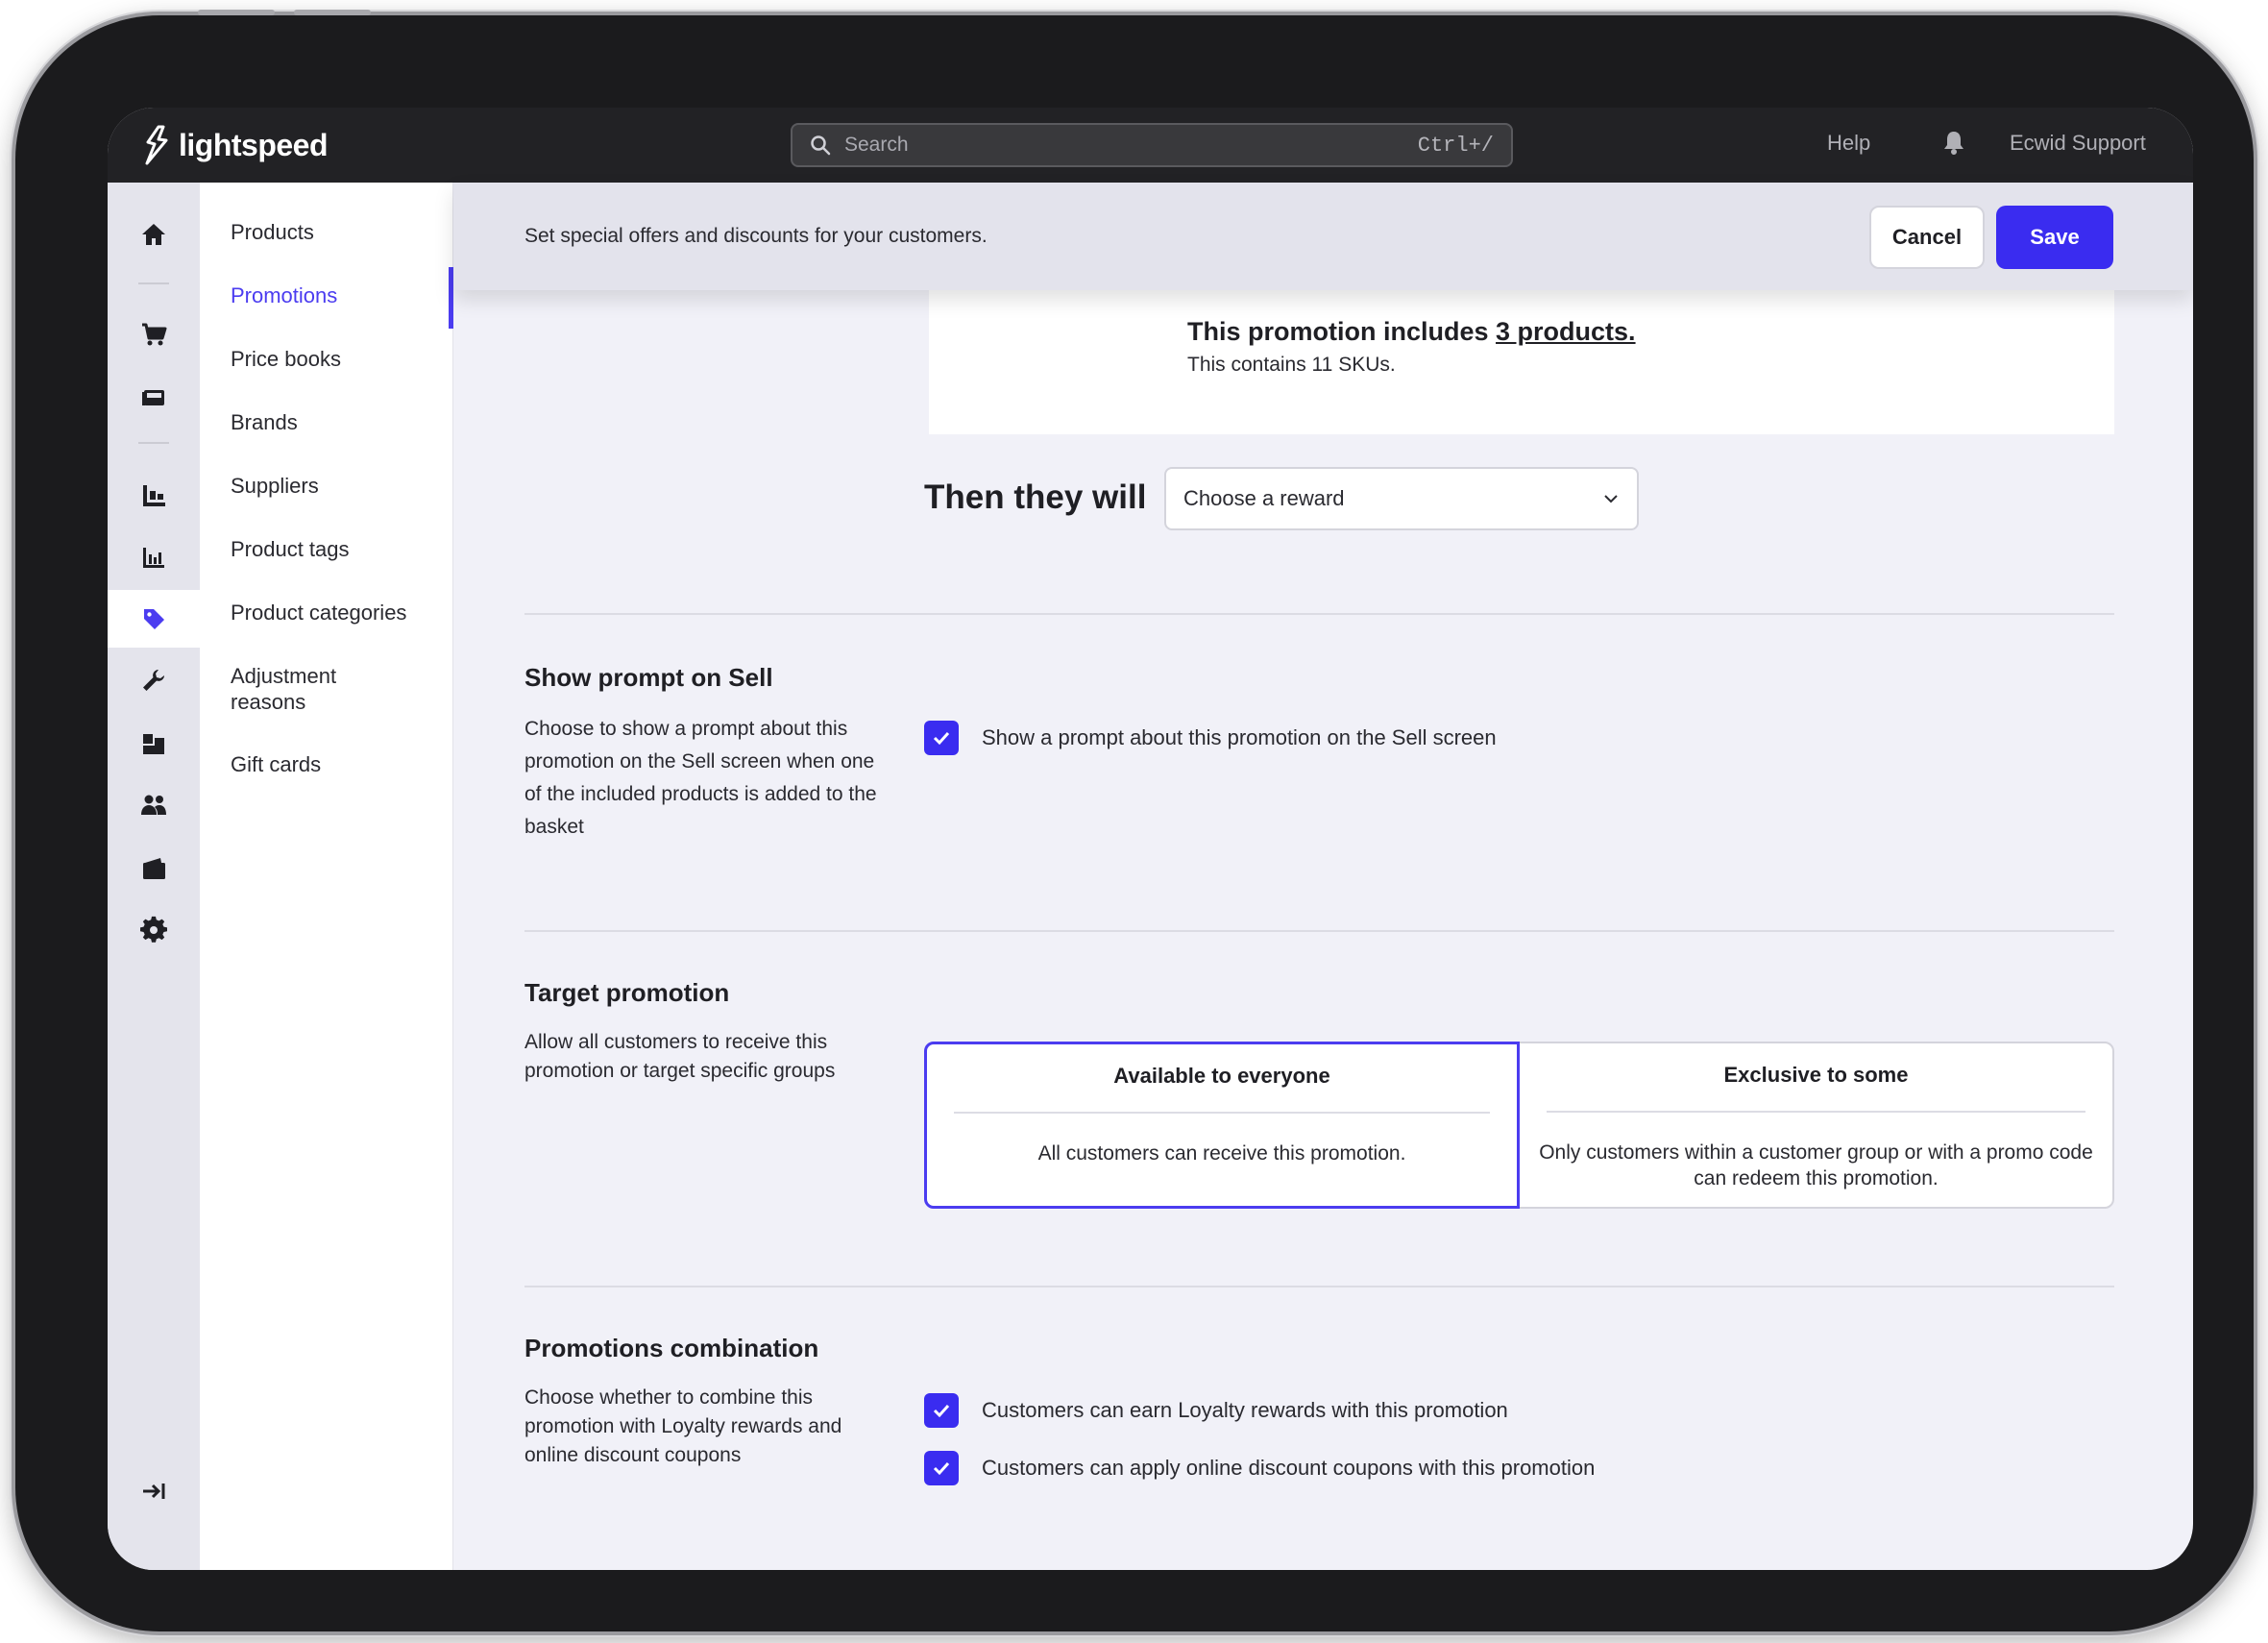 This screenshot has width=2268, height=1643. I want to click on rail-expand, so click(154, 1491).